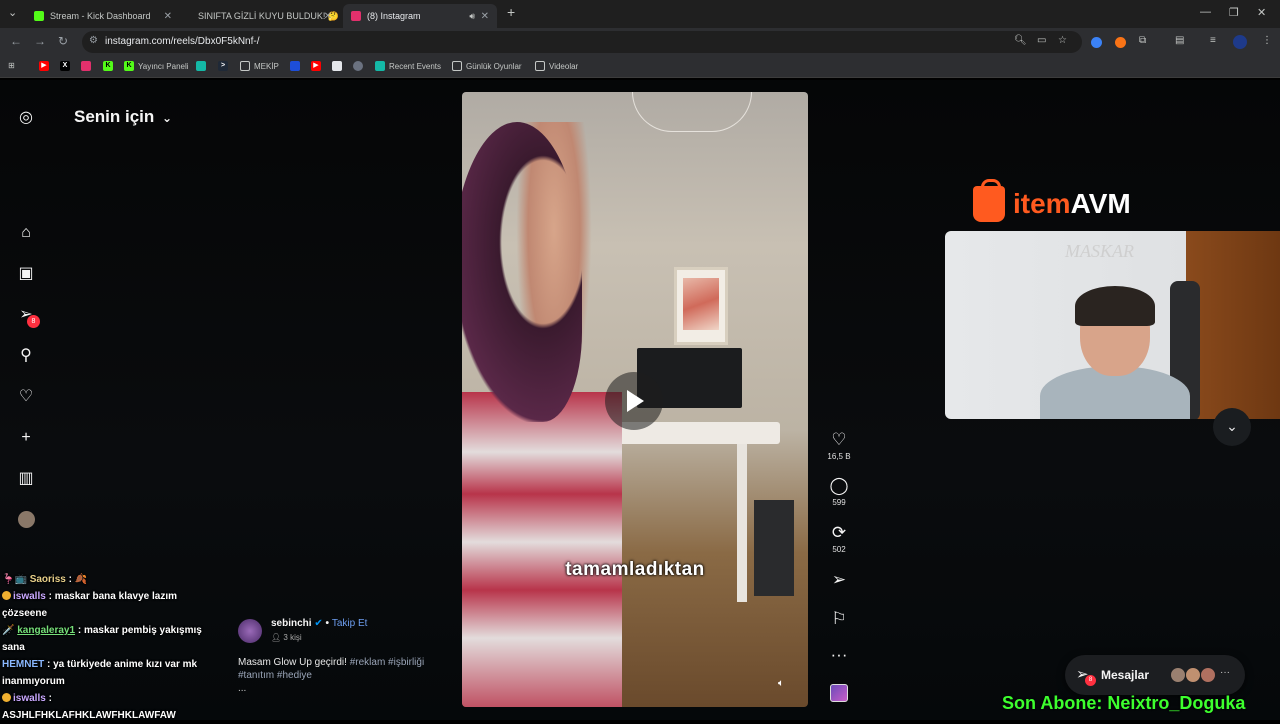  Describe the element at coordinates (93, 40) in the screenshot. I see `site-info-icon: ⚙` at that location.